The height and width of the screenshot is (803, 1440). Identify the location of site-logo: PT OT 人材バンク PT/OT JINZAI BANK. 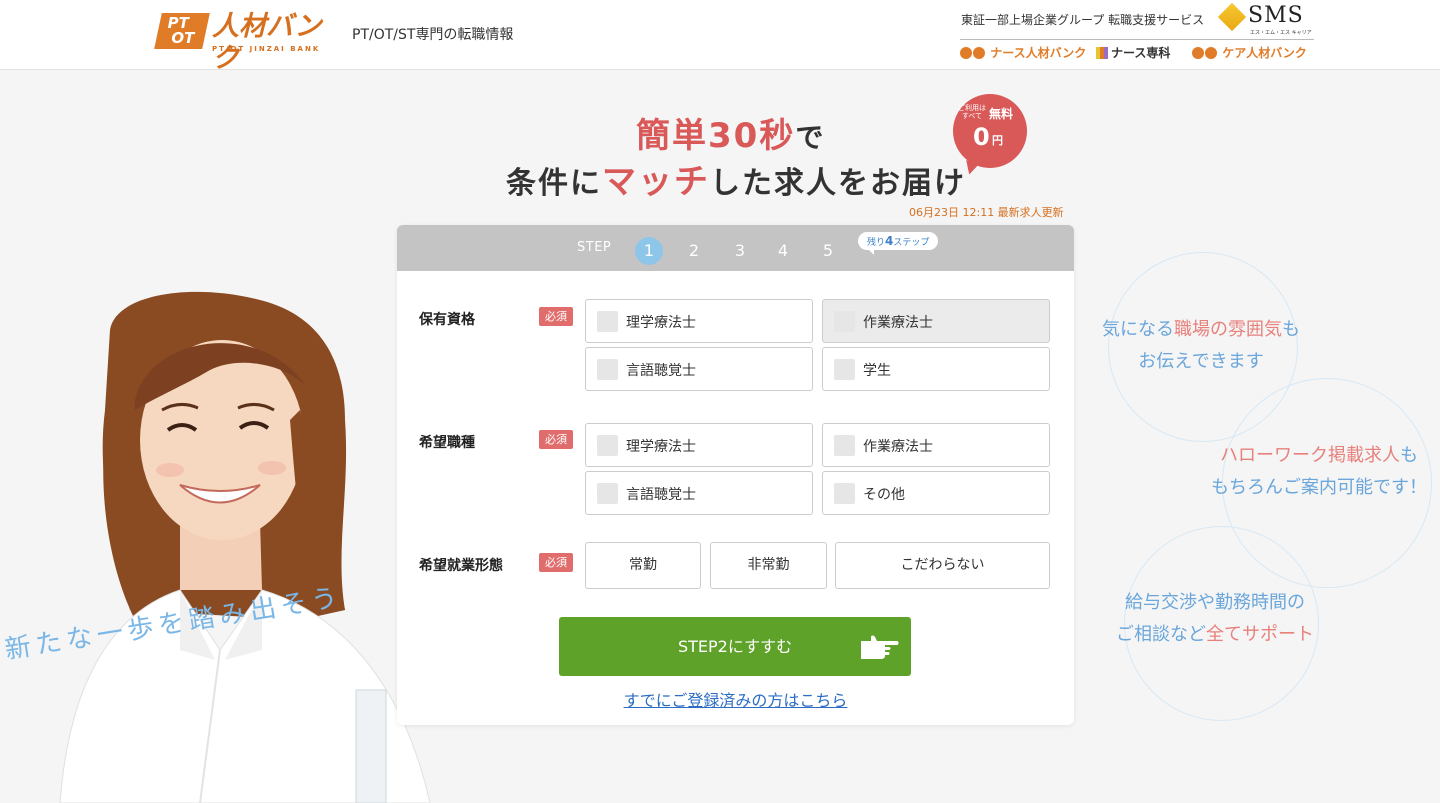
(251, 42).